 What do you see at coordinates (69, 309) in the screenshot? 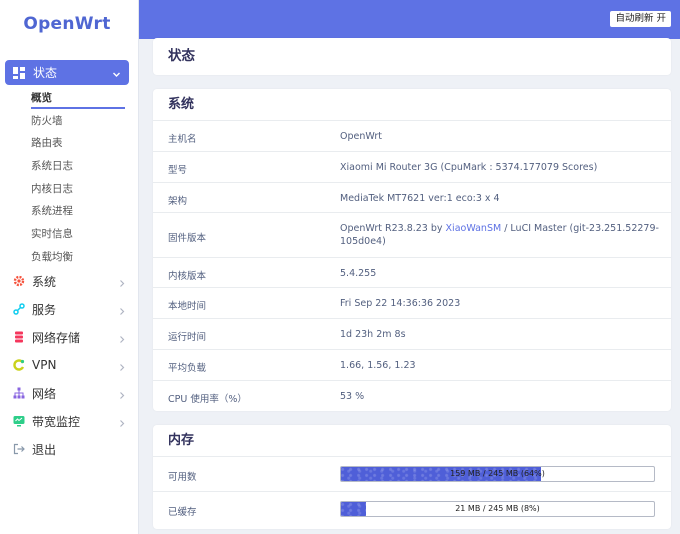
I see `sidebar-item-services: 服务` at bounding box center [69, 309].